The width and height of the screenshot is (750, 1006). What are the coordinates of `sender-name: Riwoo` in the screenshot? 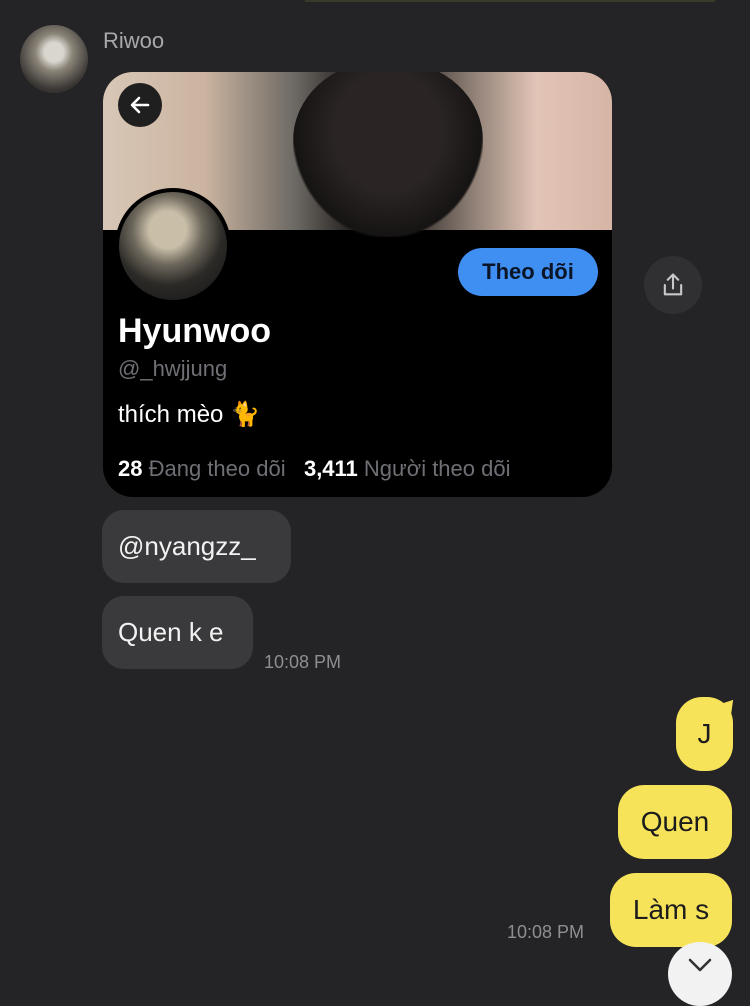 It's located at (134, 40).